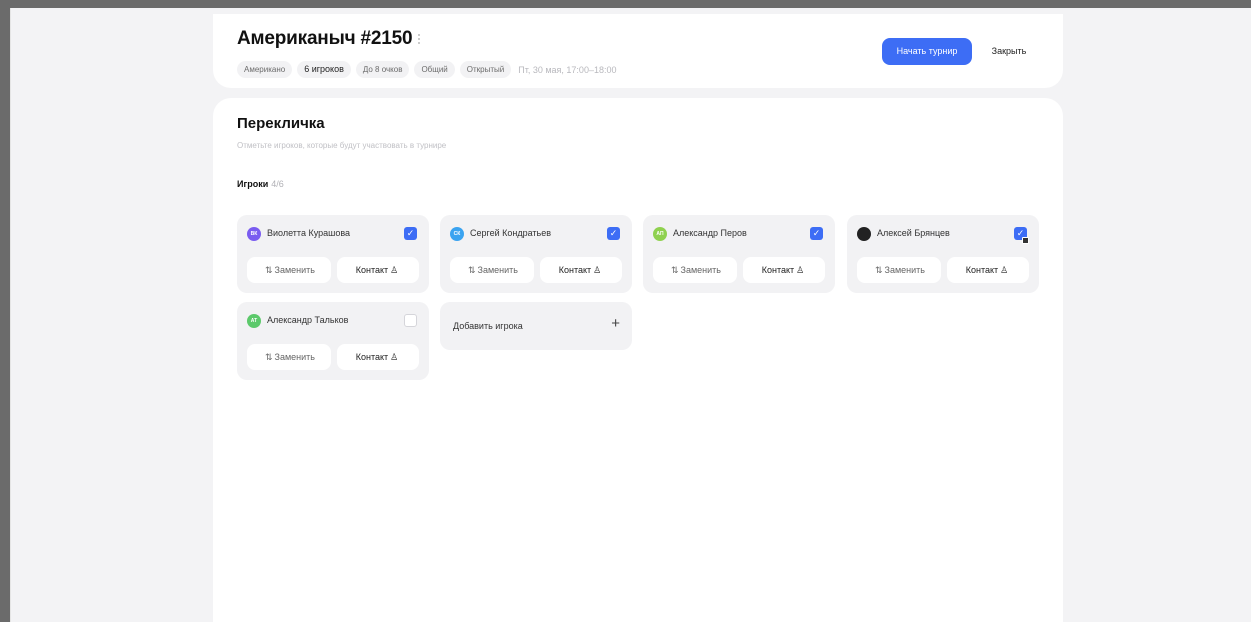 This screenshot has width=1251, height=622. Describe the element at coordinates (253, 184) in the screenshot. I see `players-label-text: Игроки` at that location.